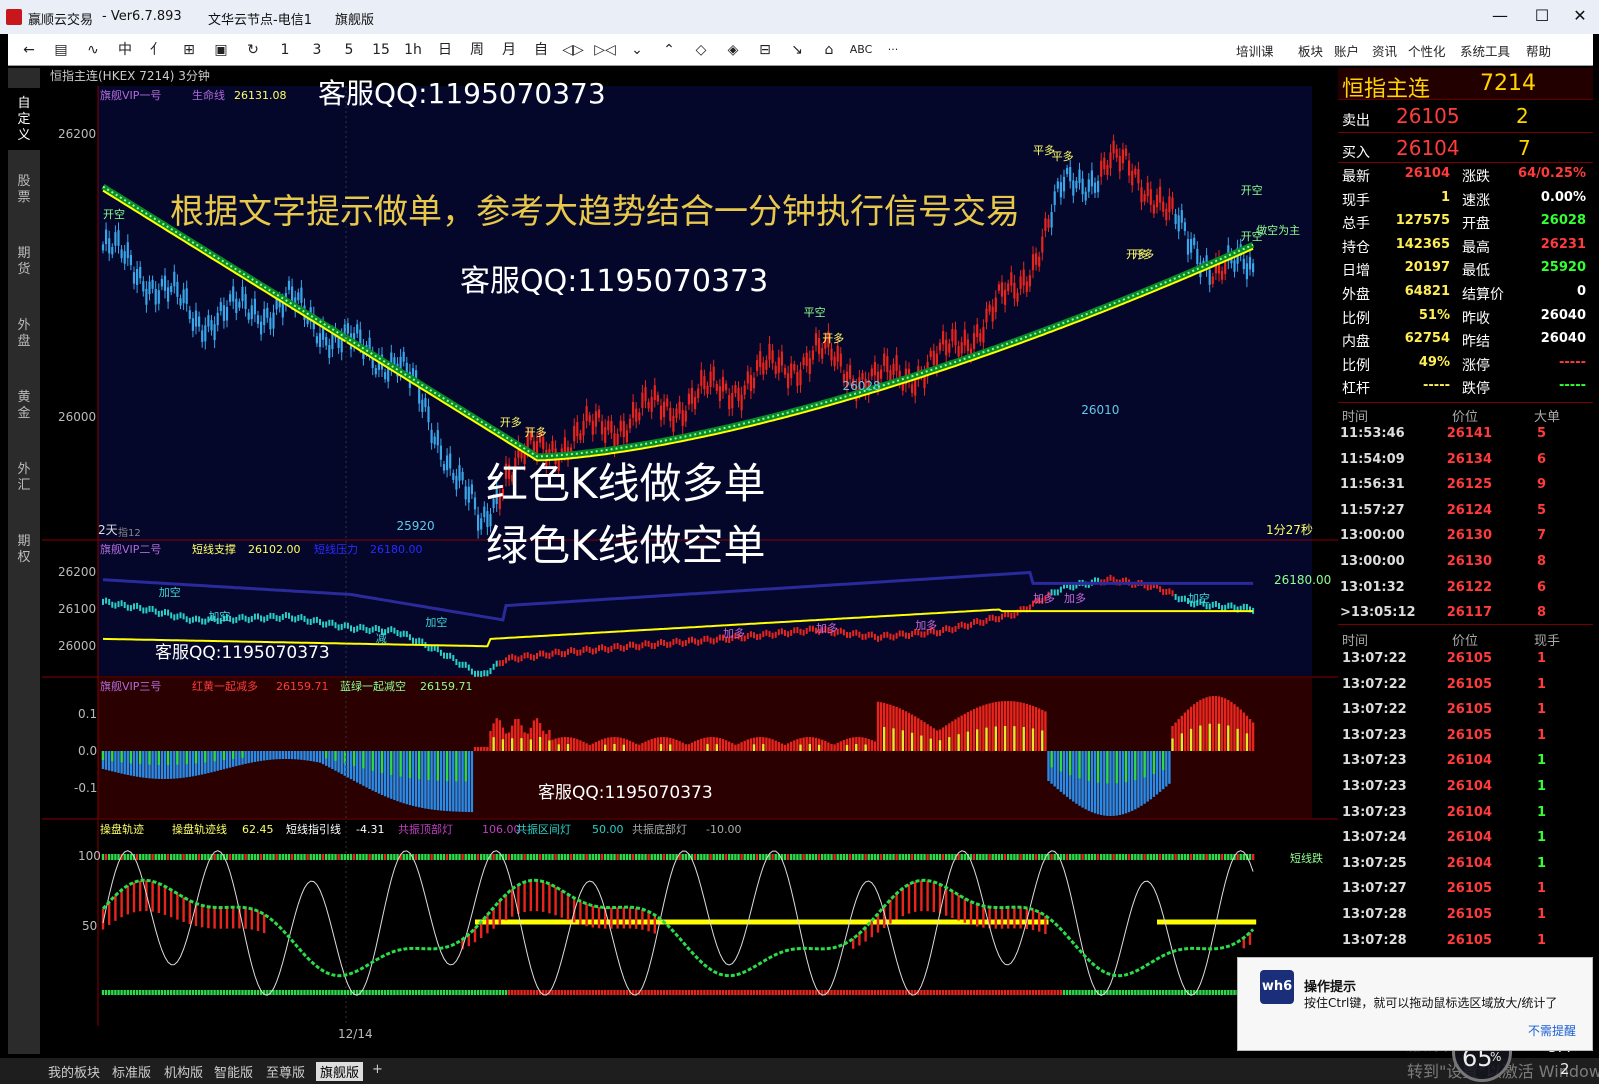 Image resolution: width=1599 pixels, height=1084 pixels. I want to click on toolbar-tool-icon: ◇, so click(701, 50).